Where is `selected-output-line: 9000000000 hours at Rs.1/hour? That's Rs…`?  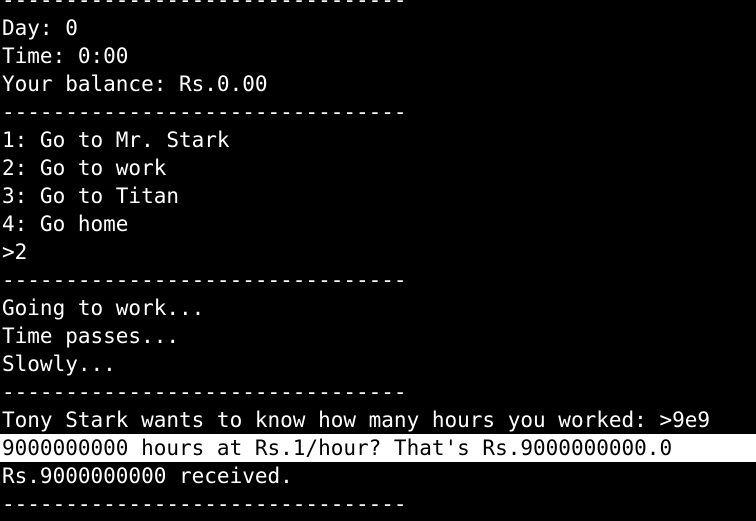
selected-output-line: 9000000000 hours at Rs.1/hour? That's Rs… is located at coordinates (378, 448).